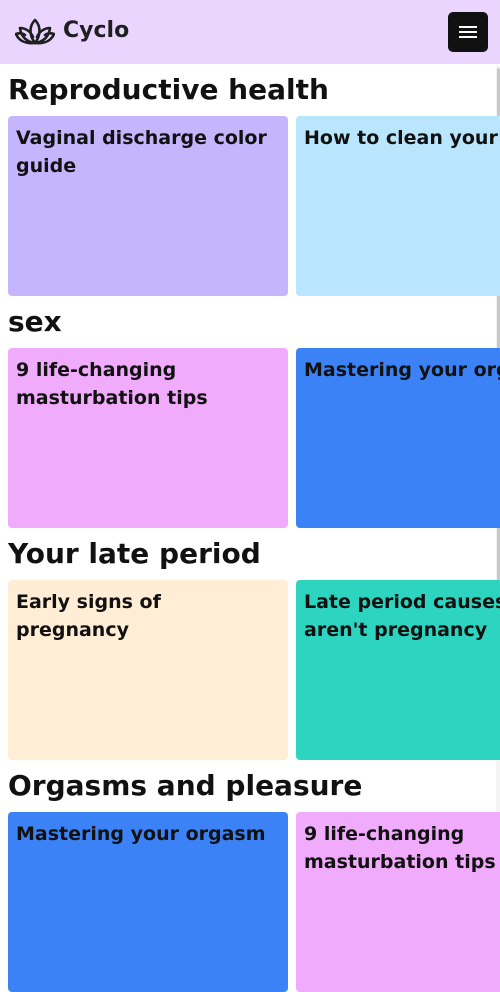 The image size is (500, 992). I want to click on article-card: How to clean your va, so click(398, 206).